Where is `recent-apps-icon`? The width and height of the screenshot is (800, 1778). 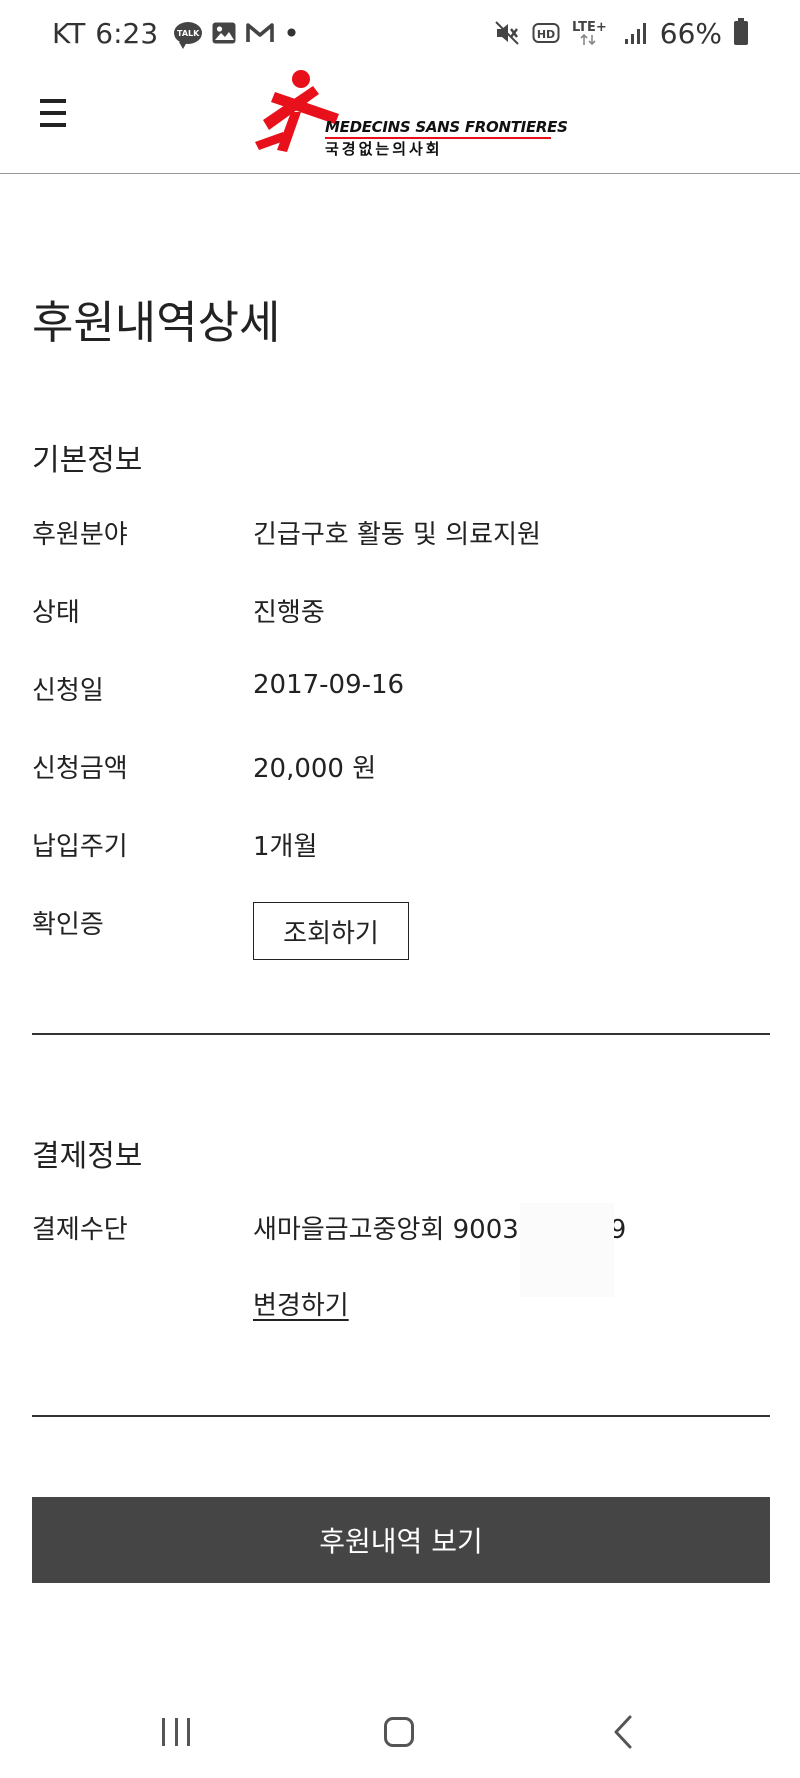
recent-apps-icon is located at coordinates (176, 1732).